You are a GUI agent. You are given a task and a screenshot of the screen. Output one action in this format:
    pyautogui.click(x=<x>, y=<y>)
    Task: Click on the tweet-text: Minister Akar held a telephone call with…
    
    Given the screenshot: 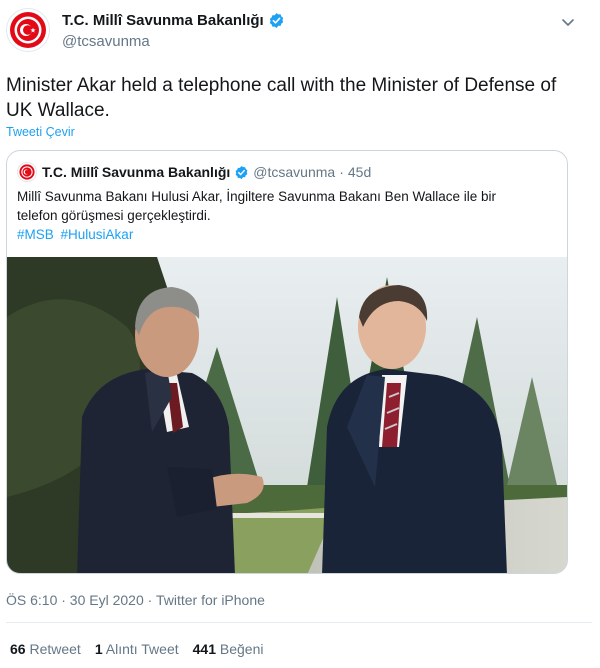 What is the action you would take?
    pyautogui.click(x=281, y=98)
    